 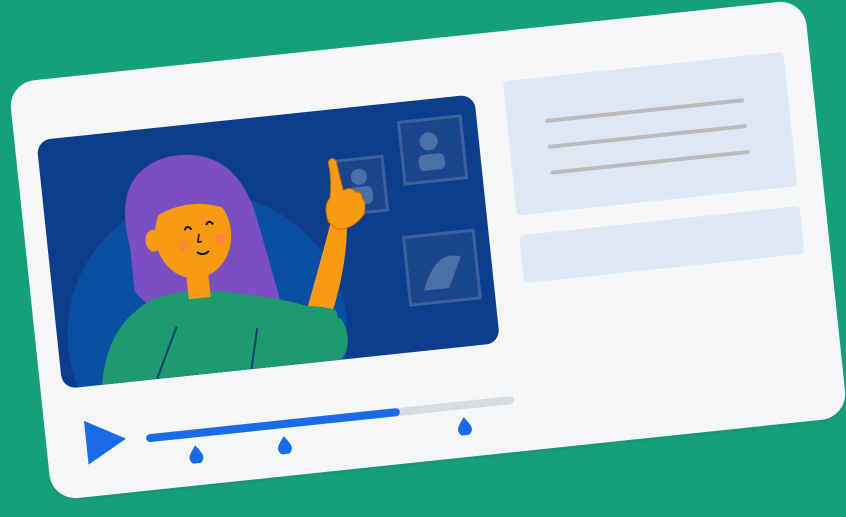 I want to click on wall-frame-top-right, so click(x=432, y=150).